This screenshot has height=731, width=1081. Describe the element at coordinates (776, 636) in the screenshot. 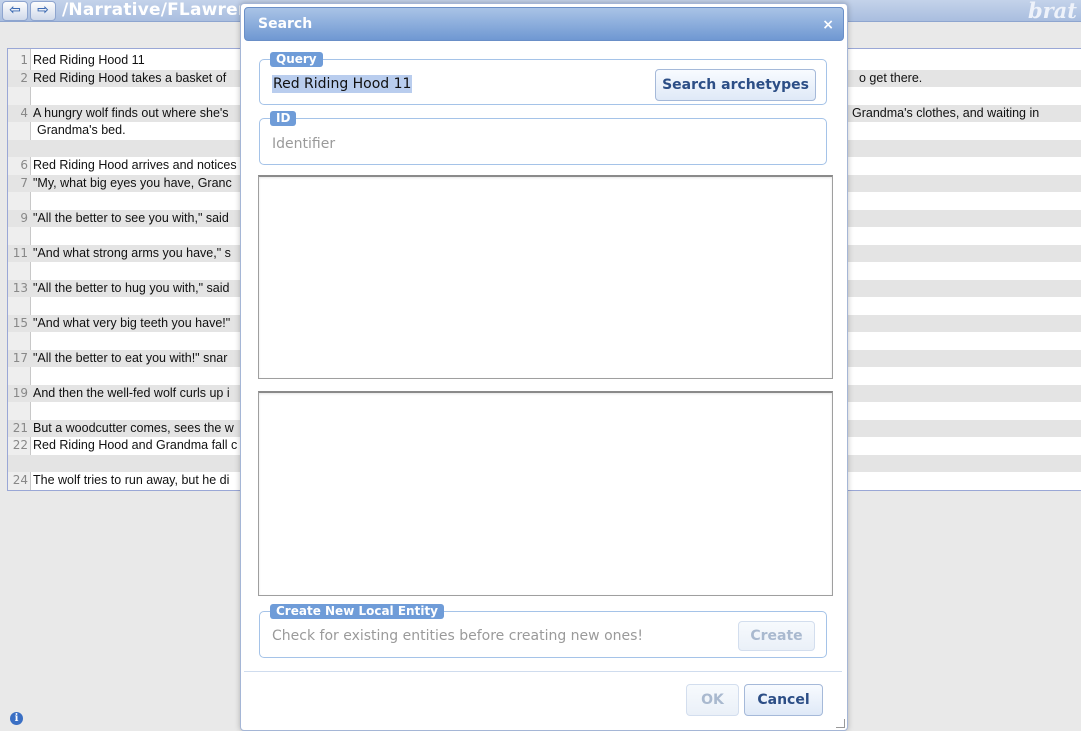

I see `create-button: Create` at that location.